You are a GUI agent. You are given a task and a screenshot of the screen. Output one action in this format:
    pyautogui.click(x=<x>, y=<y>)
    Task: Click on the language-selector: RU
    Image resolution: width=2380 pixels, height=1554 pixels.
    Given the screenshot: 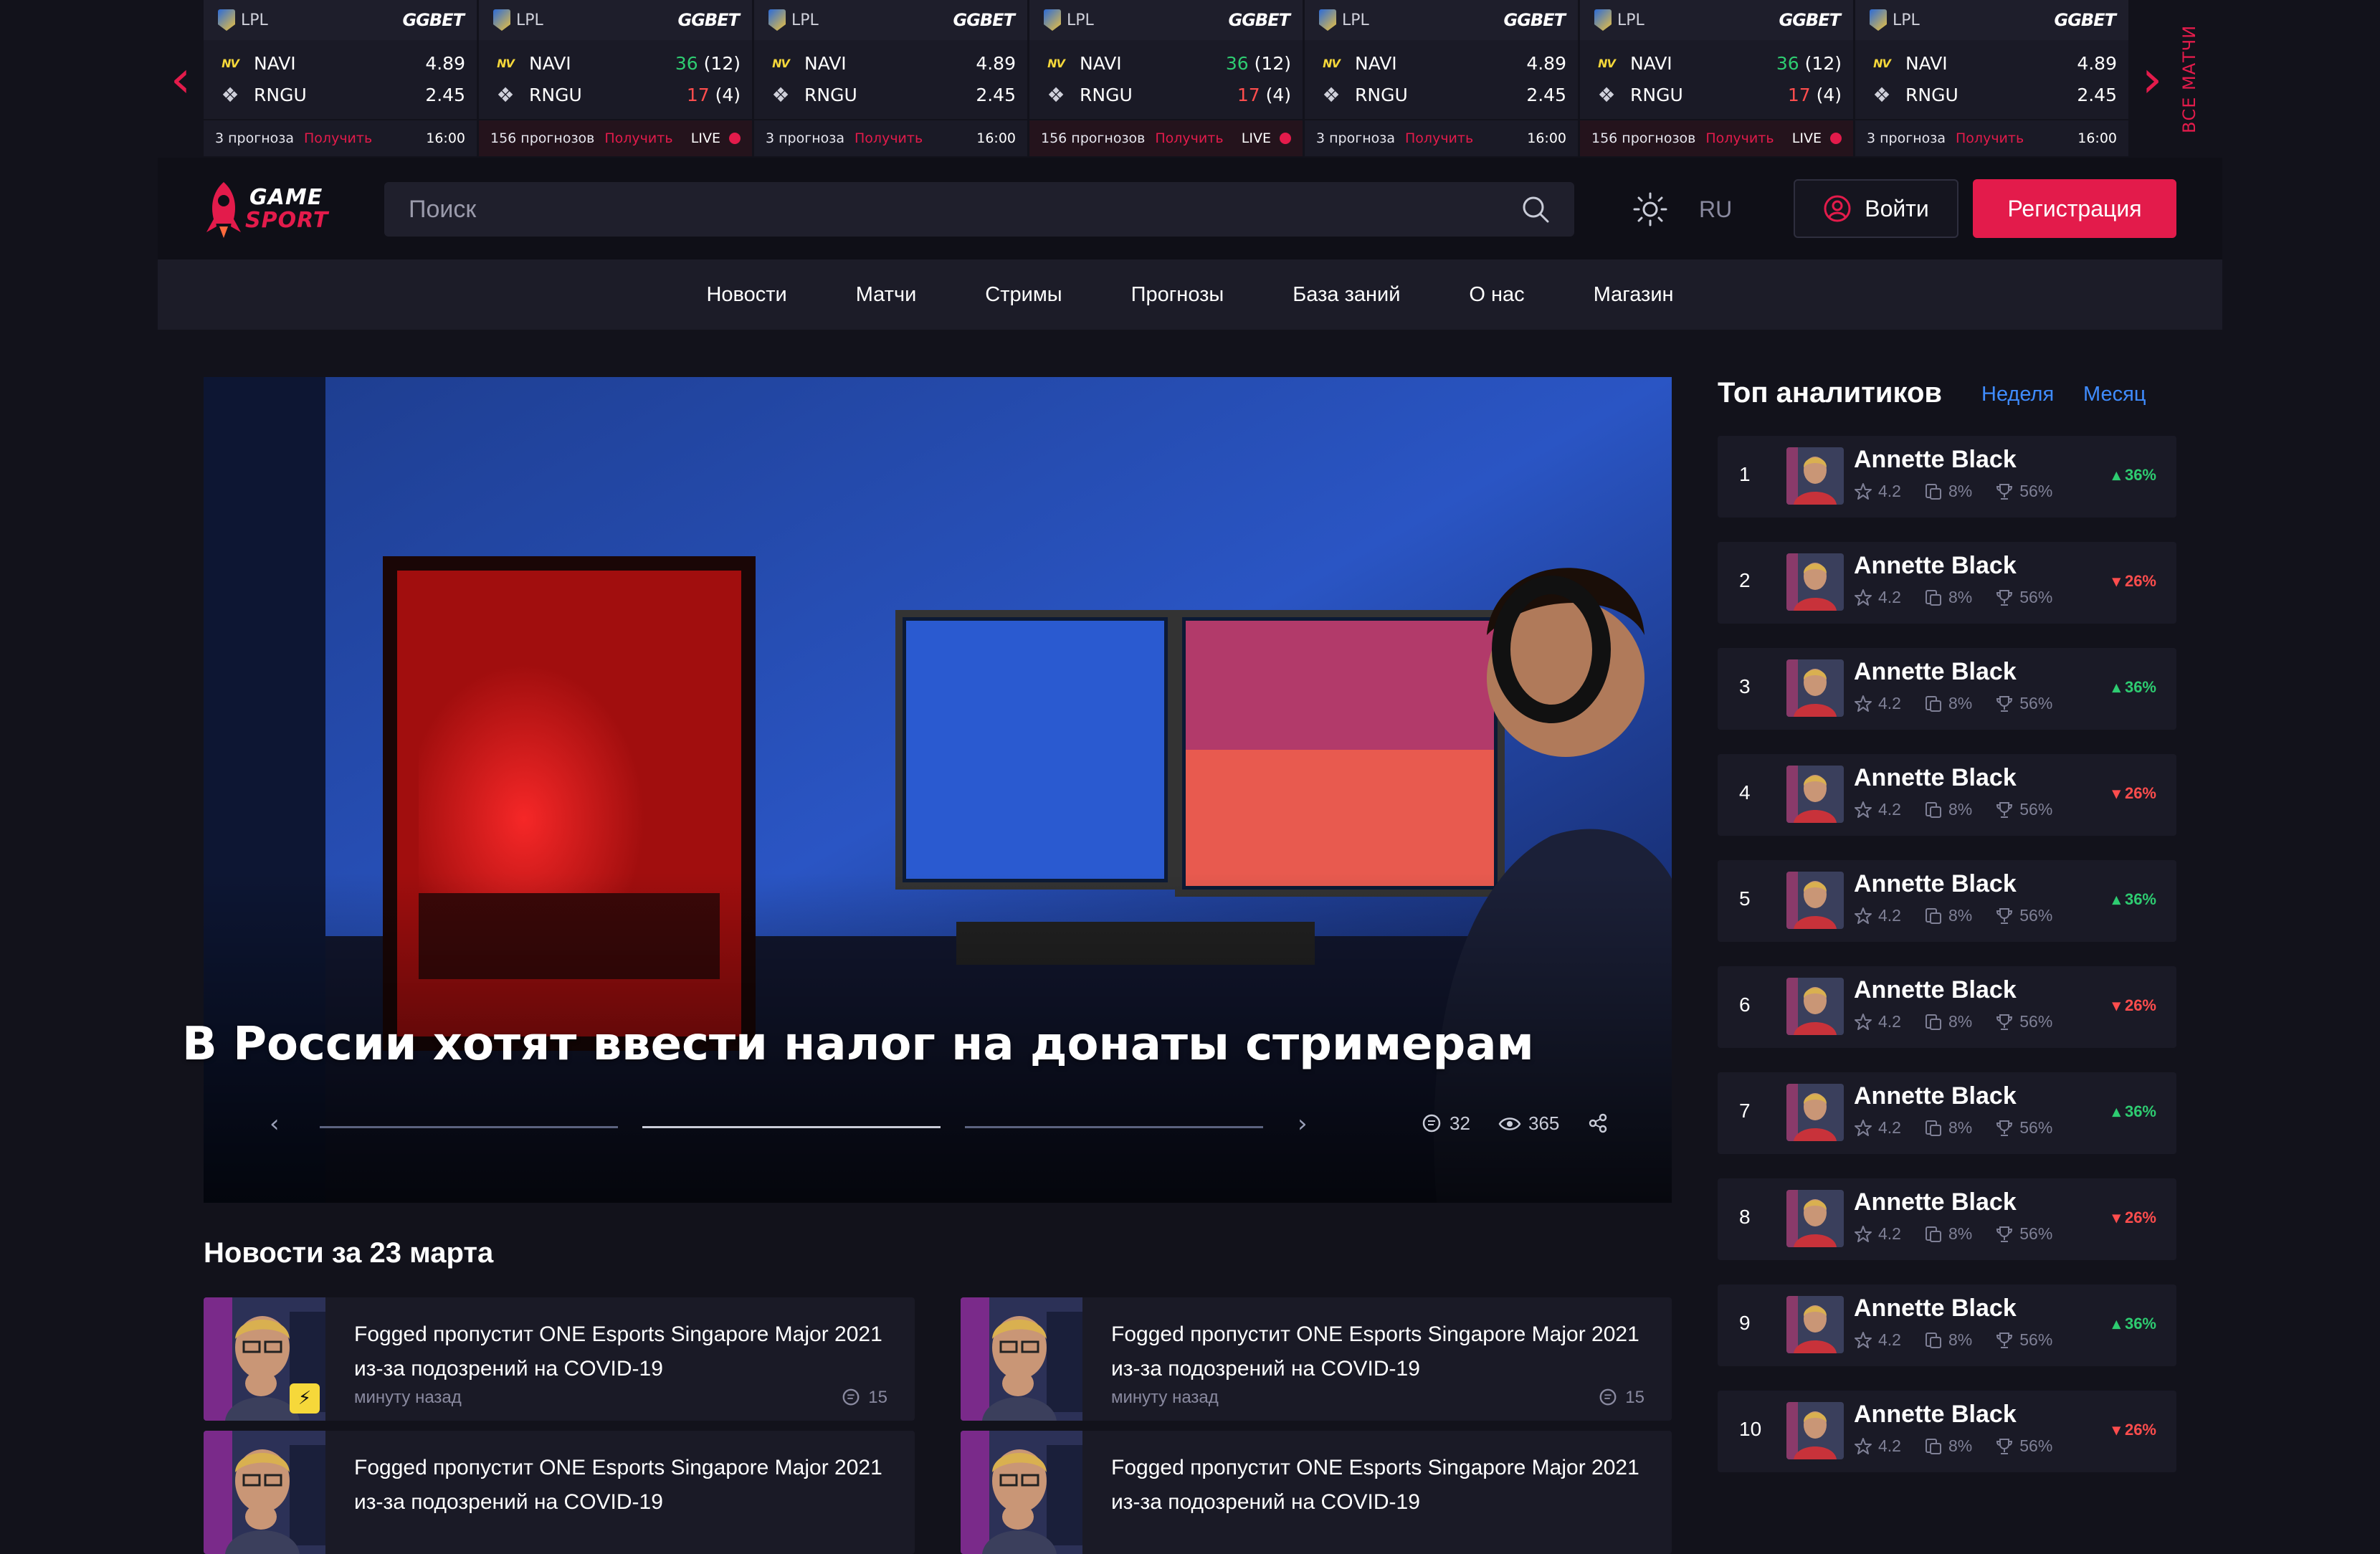 What is the action you would take?
    pyautogui.click(x=1724, y=210)
    